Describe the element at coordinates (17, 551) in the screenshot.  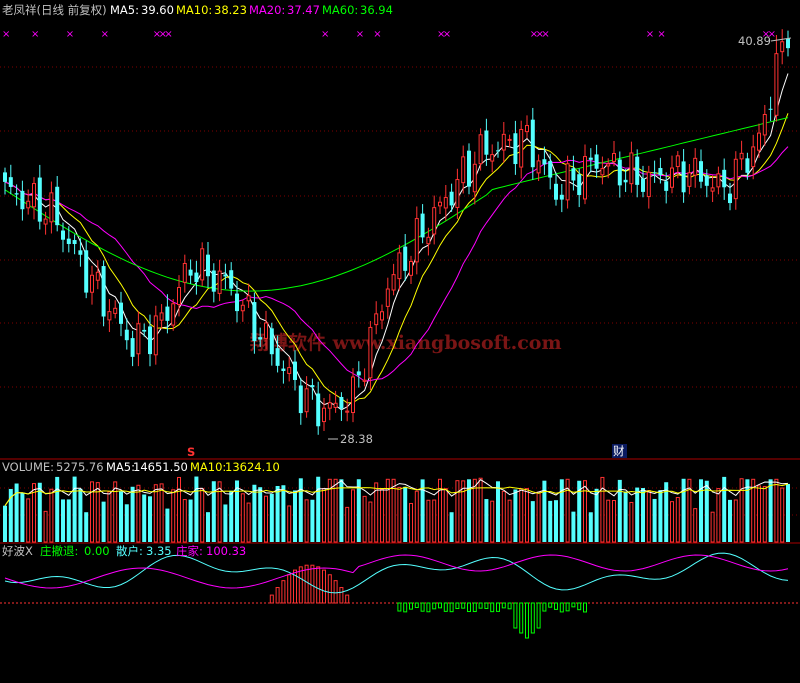
I see `indicator-name: 好波X` at that location.